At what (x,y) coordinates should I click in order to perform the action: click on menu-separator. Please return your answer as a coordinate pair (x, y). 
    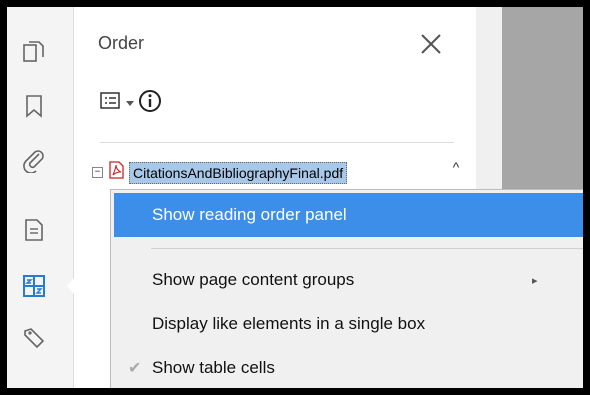
    Looking at the image, I should click on (367, 248).